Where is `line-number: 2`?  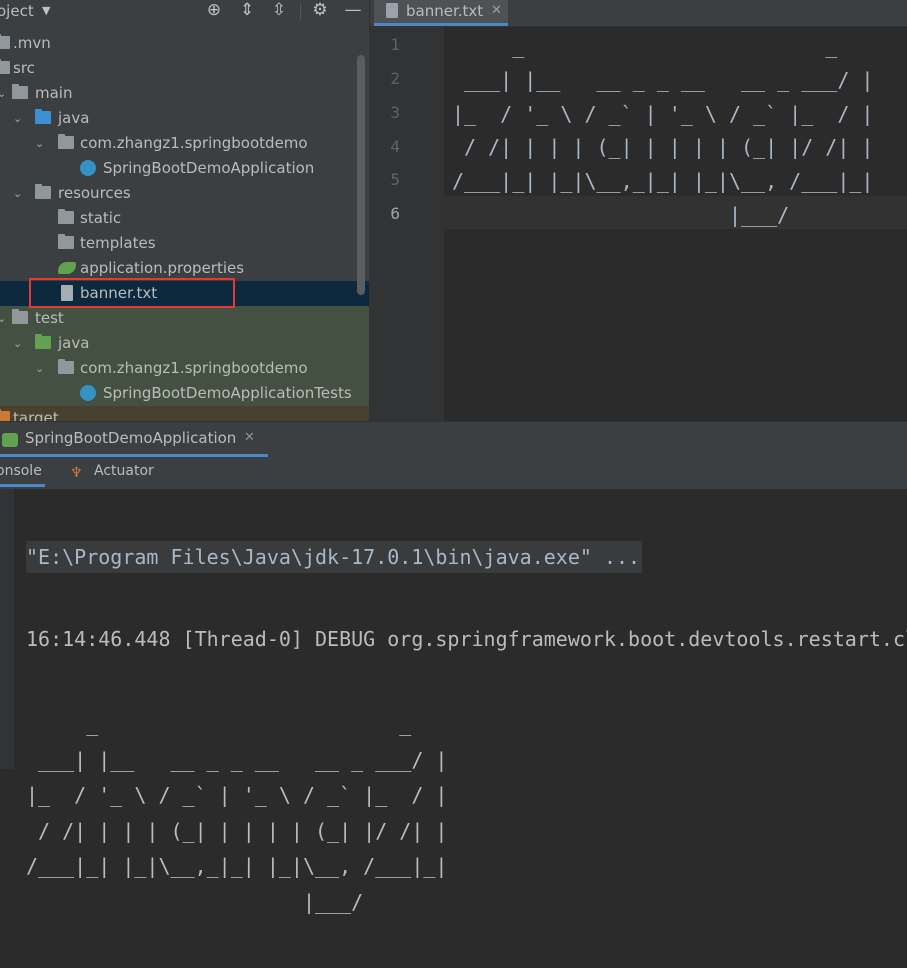
line-number: 2 is located at coordinates (395, 78).